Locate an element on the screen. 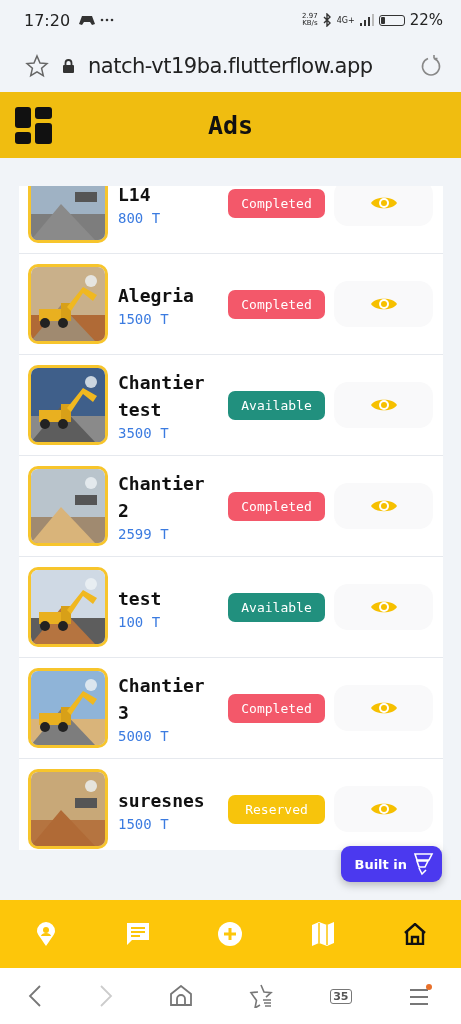  ad-name: test is located at coordinates (140, 598).